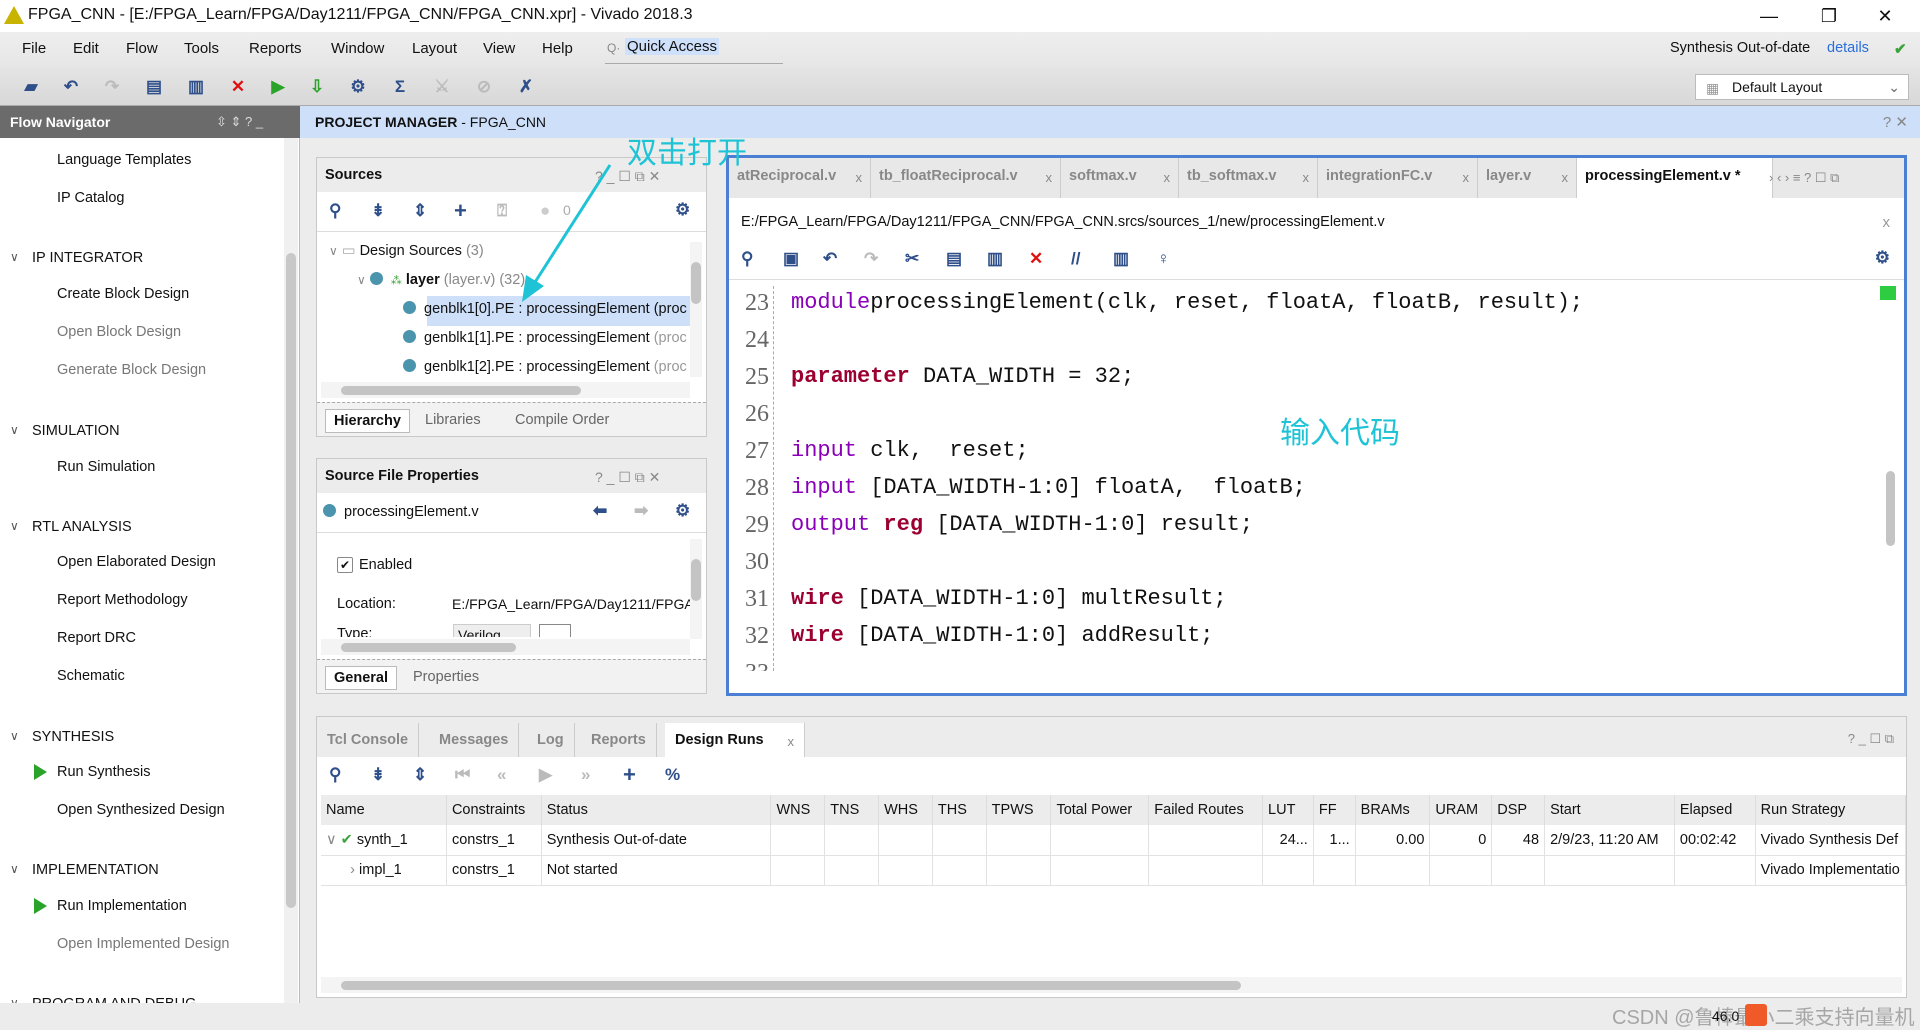  I want to click on flow-navigator-scrollbar, so click(291, 570).